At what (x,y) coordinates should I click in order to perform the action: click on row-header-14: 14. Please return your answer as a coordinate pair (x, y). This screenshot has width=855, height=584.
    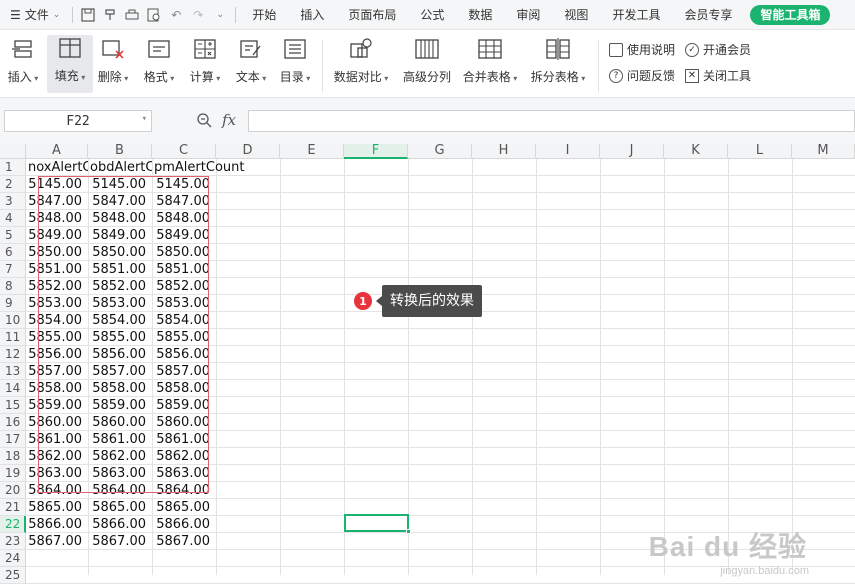
    Looking at the image, I should click on (13, 388).